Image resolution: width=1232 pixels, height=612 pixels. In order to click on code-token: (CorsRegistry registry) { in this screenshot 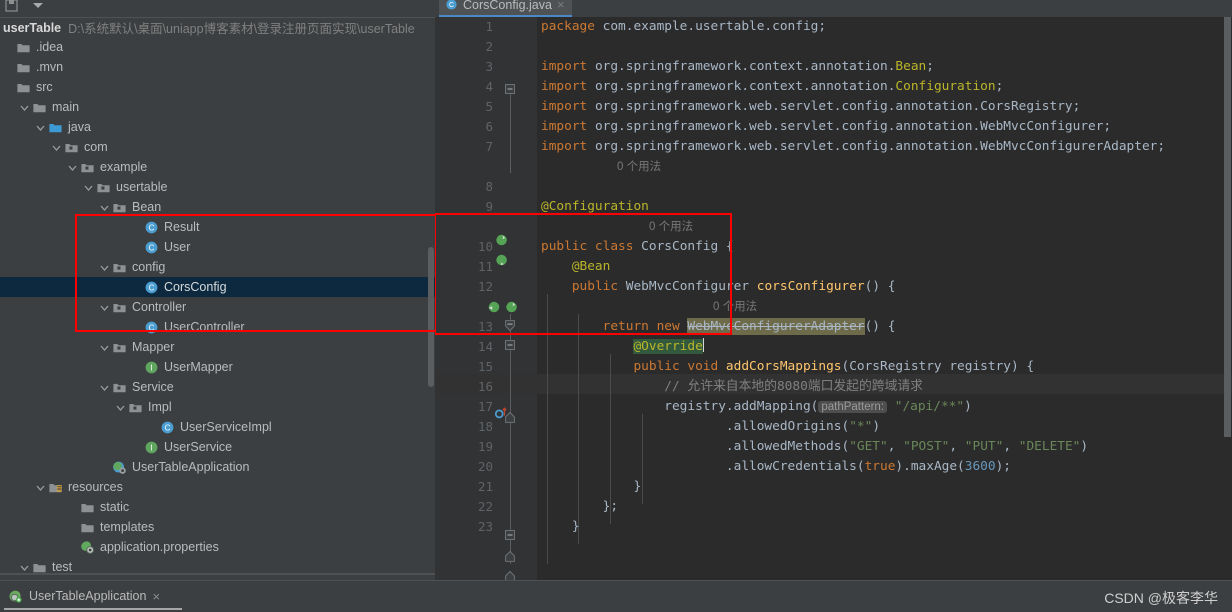, I will do `click(938, 366)`.